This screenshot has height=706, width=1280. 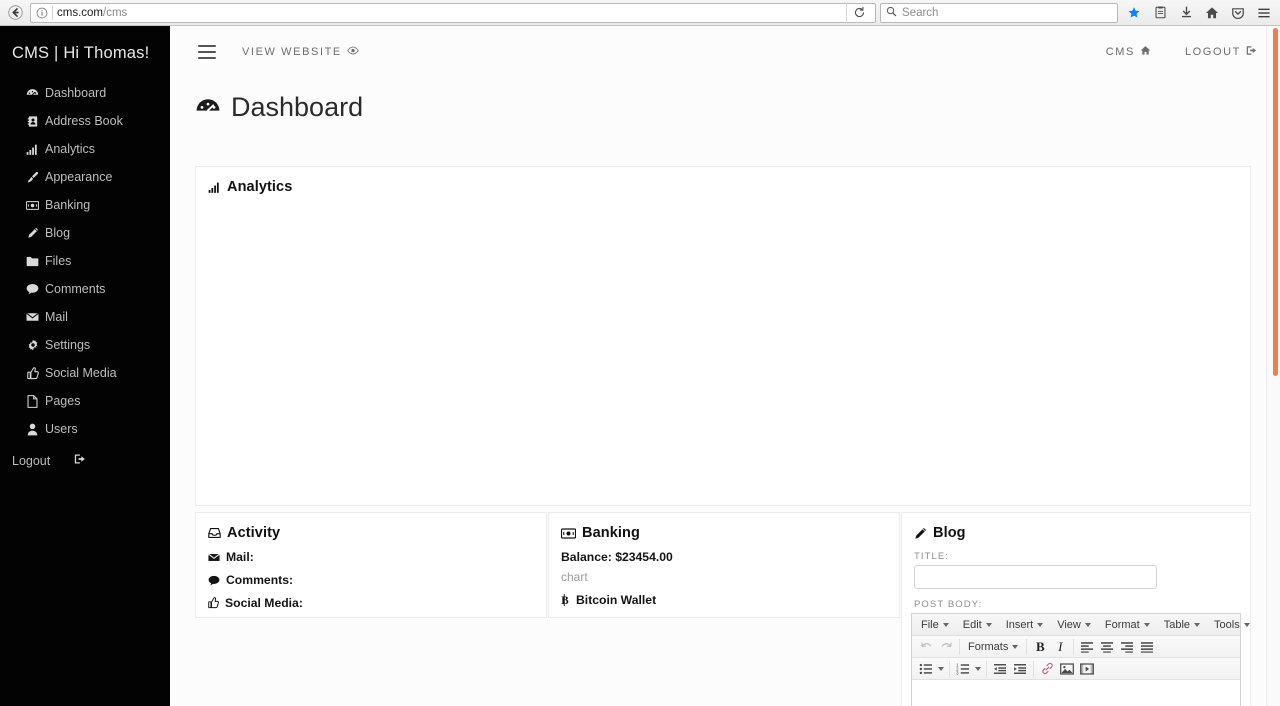 I want to click on sidebar-item-label: Analytics, so click(x=70, y=149).